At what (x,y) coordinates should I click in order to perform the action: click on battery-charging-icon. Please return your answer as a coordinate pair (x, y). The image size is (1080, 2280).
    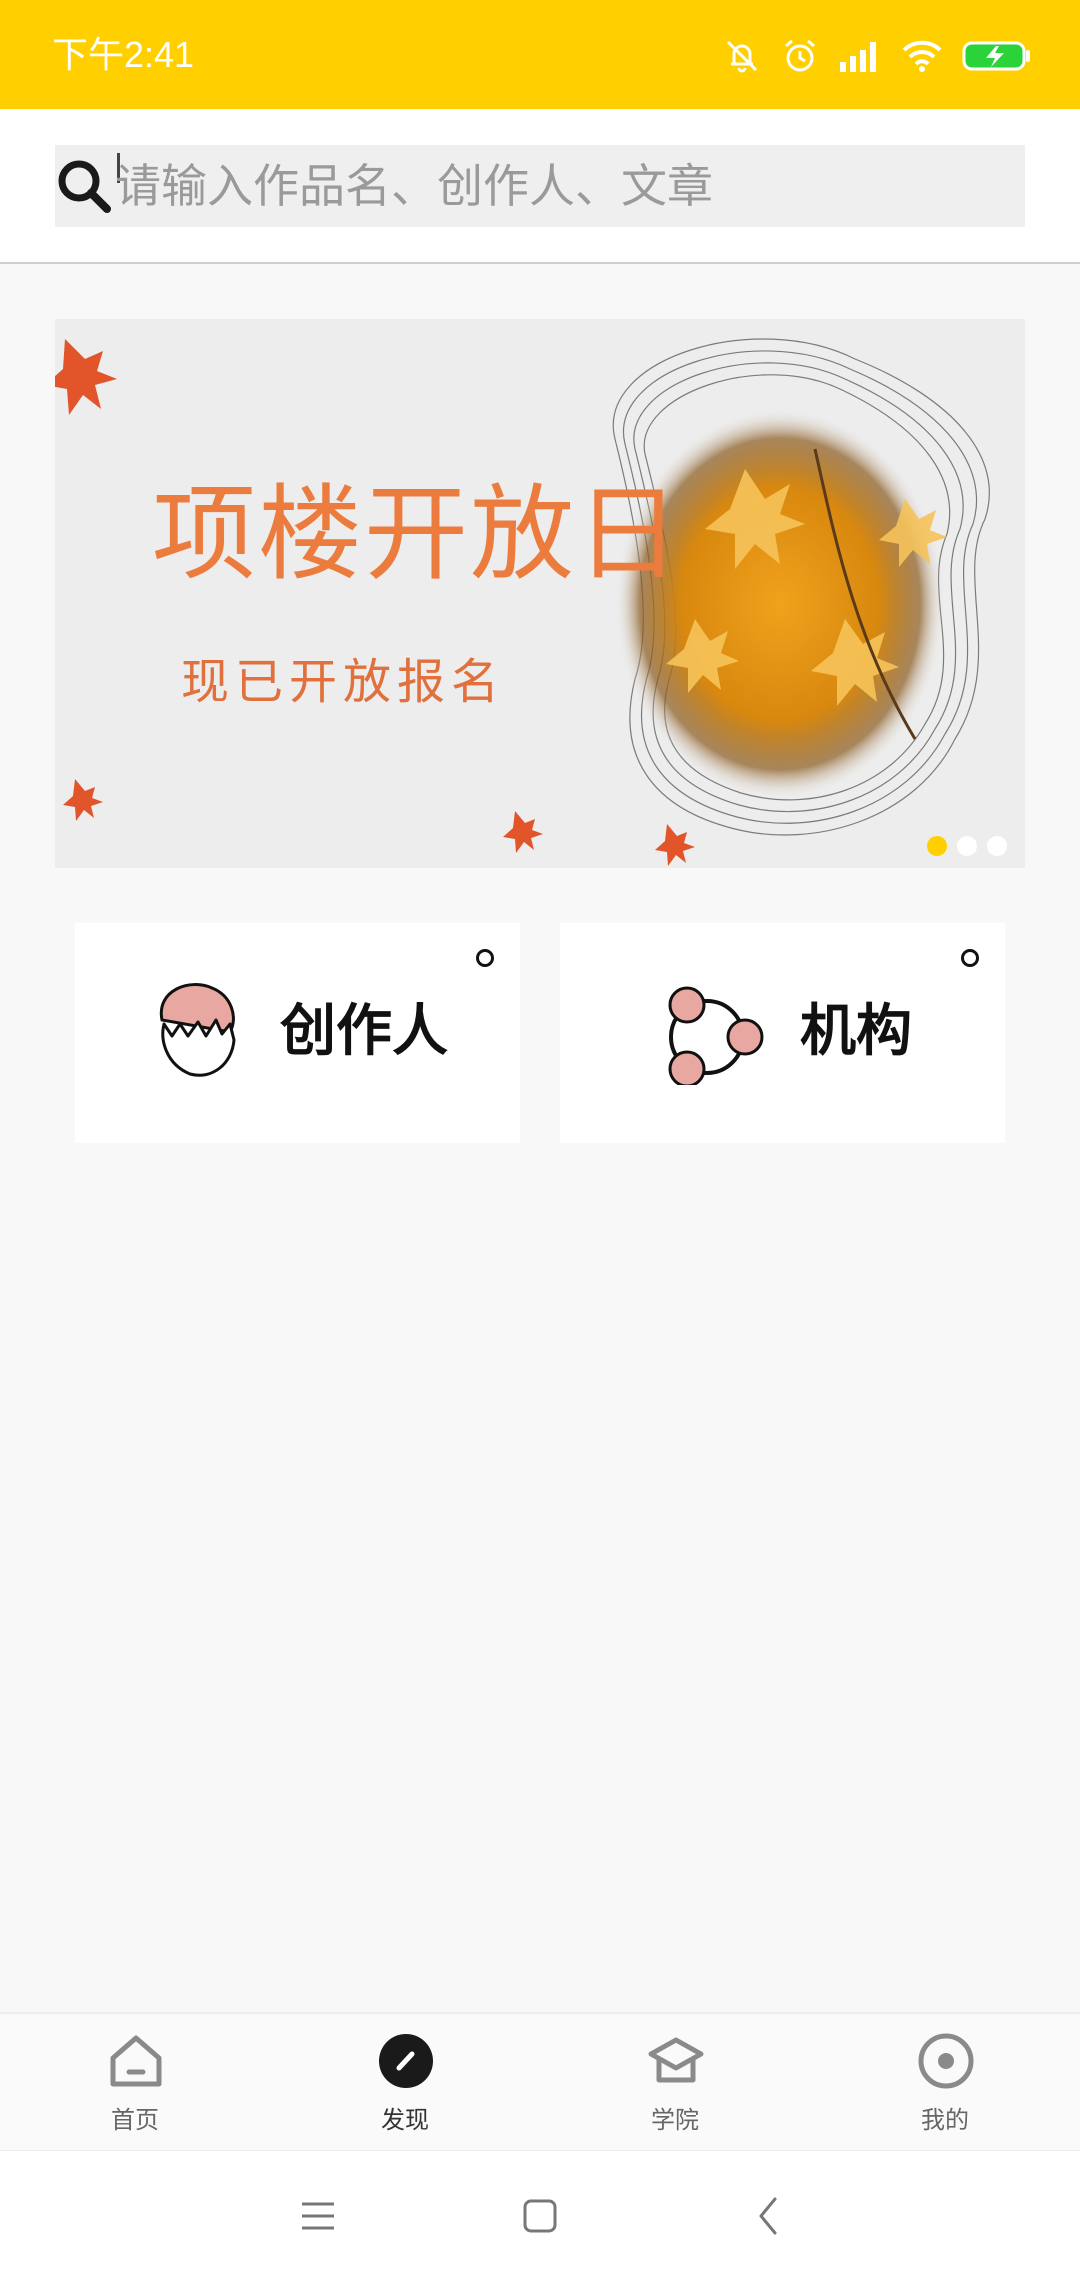
    Looking at the image, I should click on (997, 56).